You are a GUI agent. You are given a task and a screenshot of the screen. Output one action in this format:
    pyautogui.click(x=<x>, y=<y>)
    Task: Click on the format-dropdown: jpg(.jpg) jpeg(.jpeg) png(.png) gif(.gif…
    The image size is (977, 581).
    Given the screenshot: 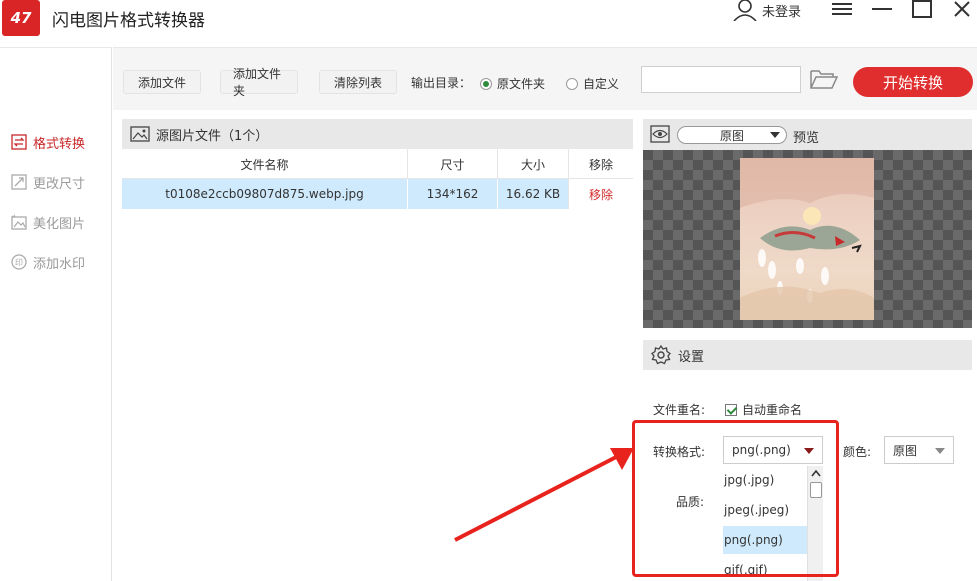 What is the action you would take?
    pyautogui.click(x=773, y=523)
    